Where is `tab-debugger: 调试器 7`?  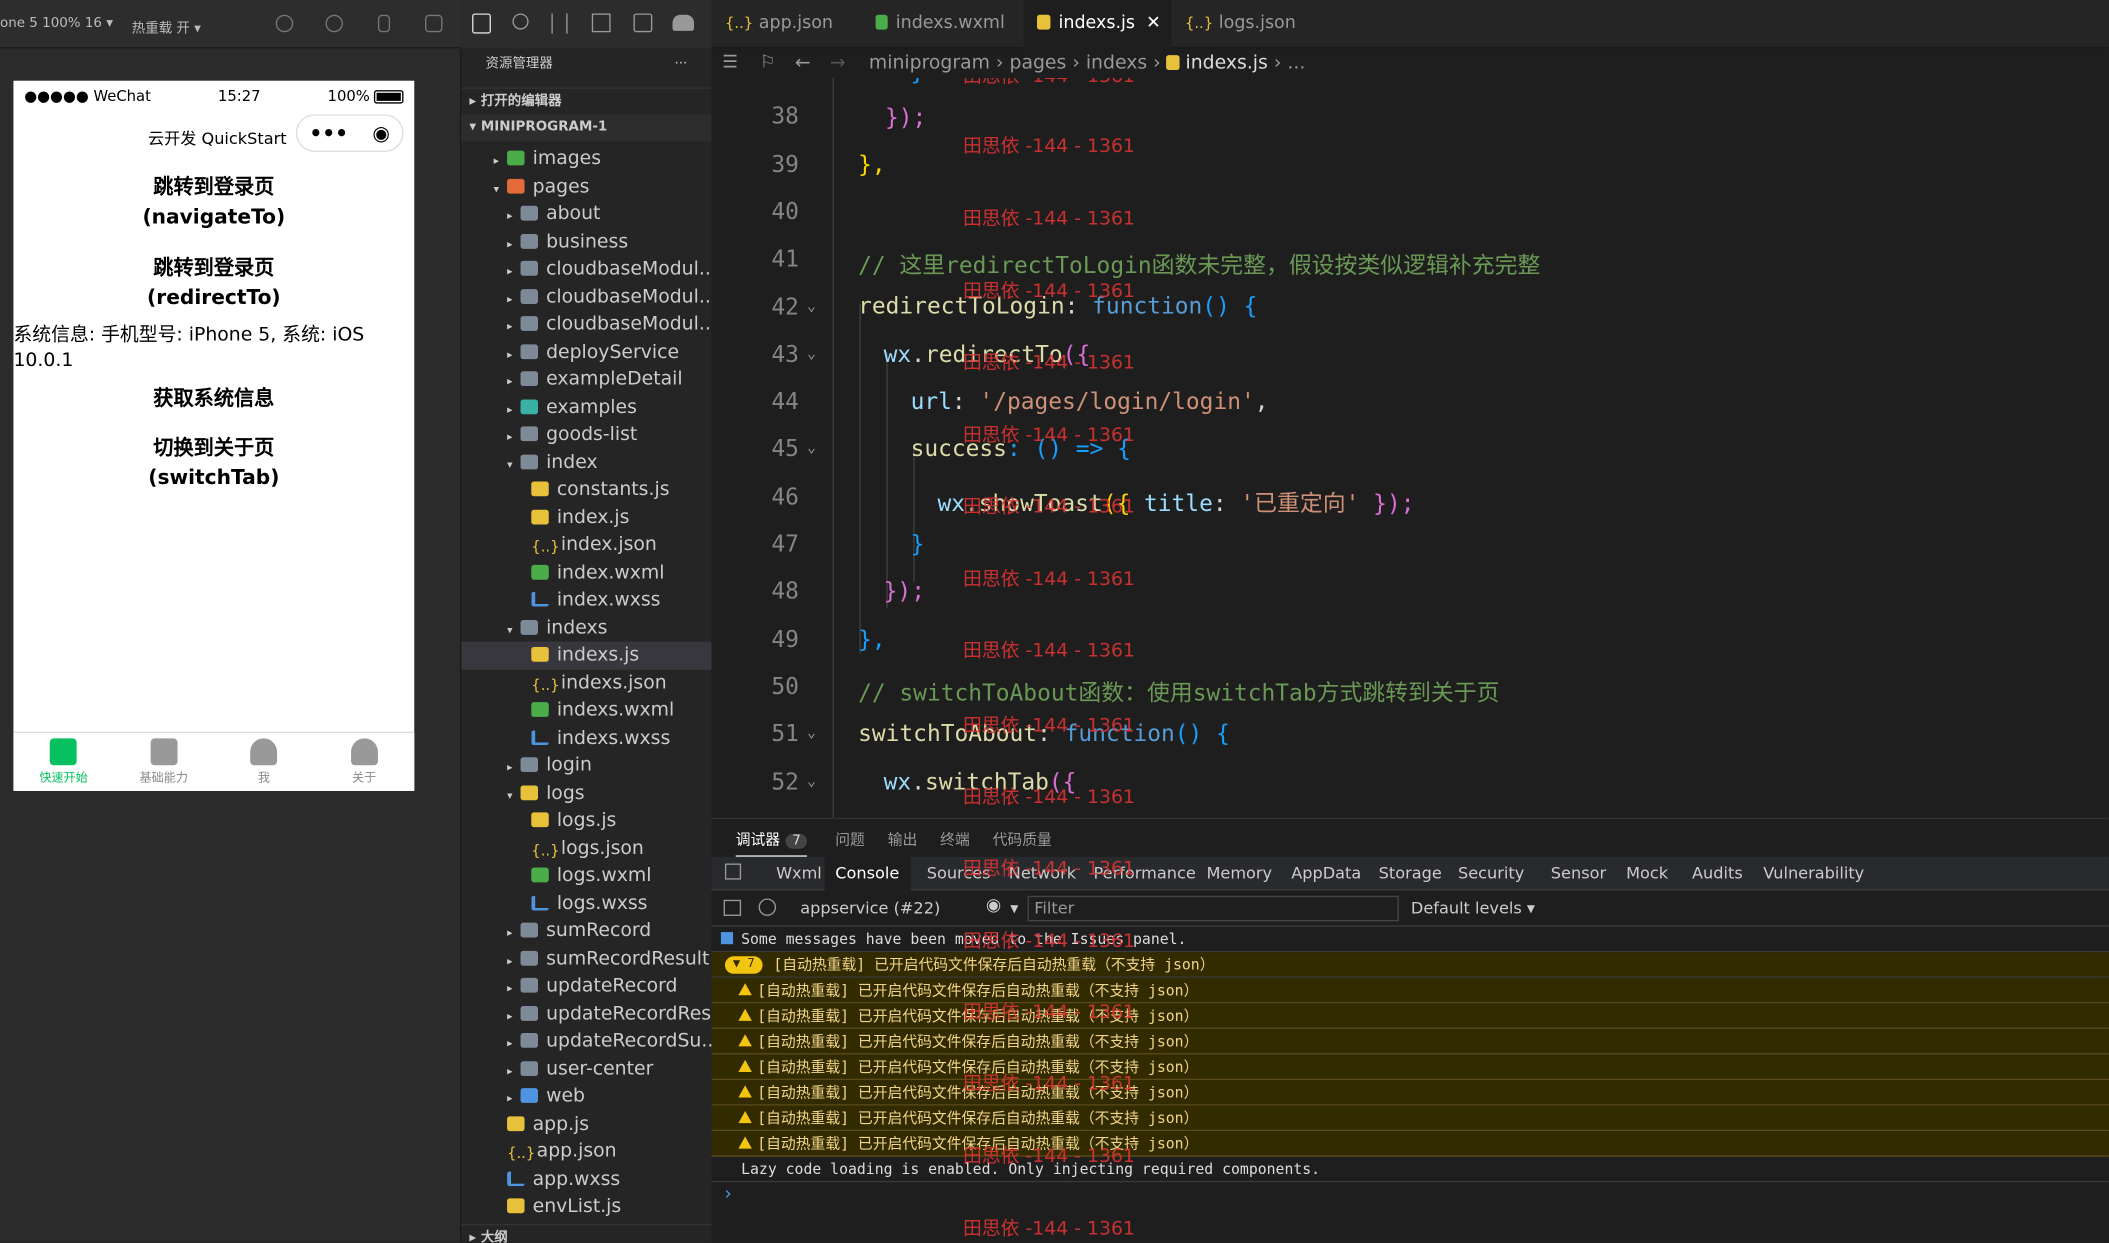 tab-debugger: 调试器 7 is located at coordinates (771, 843).